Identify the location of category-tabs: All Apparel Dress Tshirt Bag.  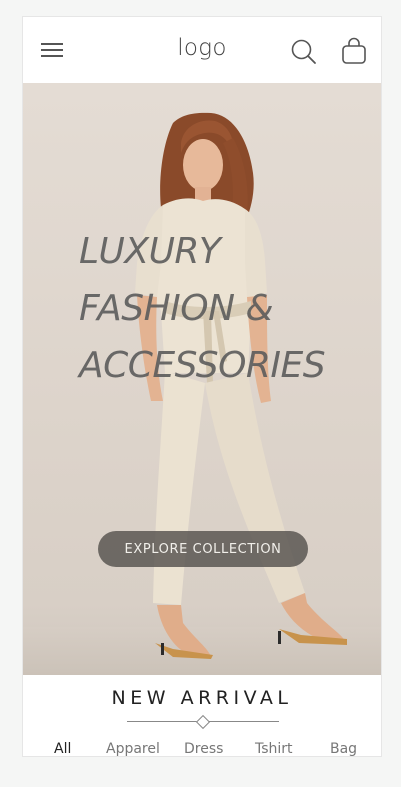
(202, 748).